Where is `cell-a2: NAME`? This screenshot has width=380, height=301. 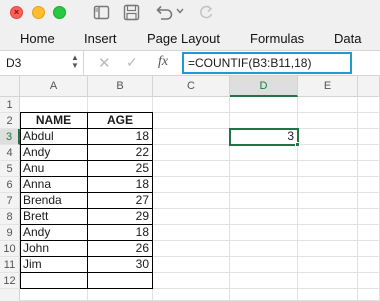 cell-a2: NAME is located at coordinates (54, 121).